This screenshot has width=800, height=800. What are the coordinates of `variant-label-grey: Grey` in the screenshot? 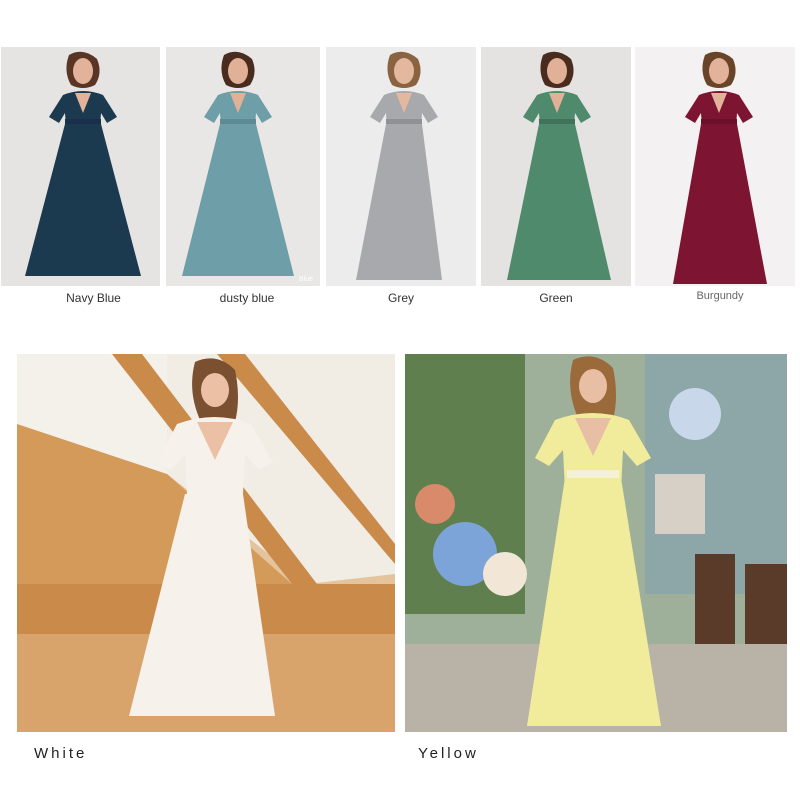 It's located at (400, 298).